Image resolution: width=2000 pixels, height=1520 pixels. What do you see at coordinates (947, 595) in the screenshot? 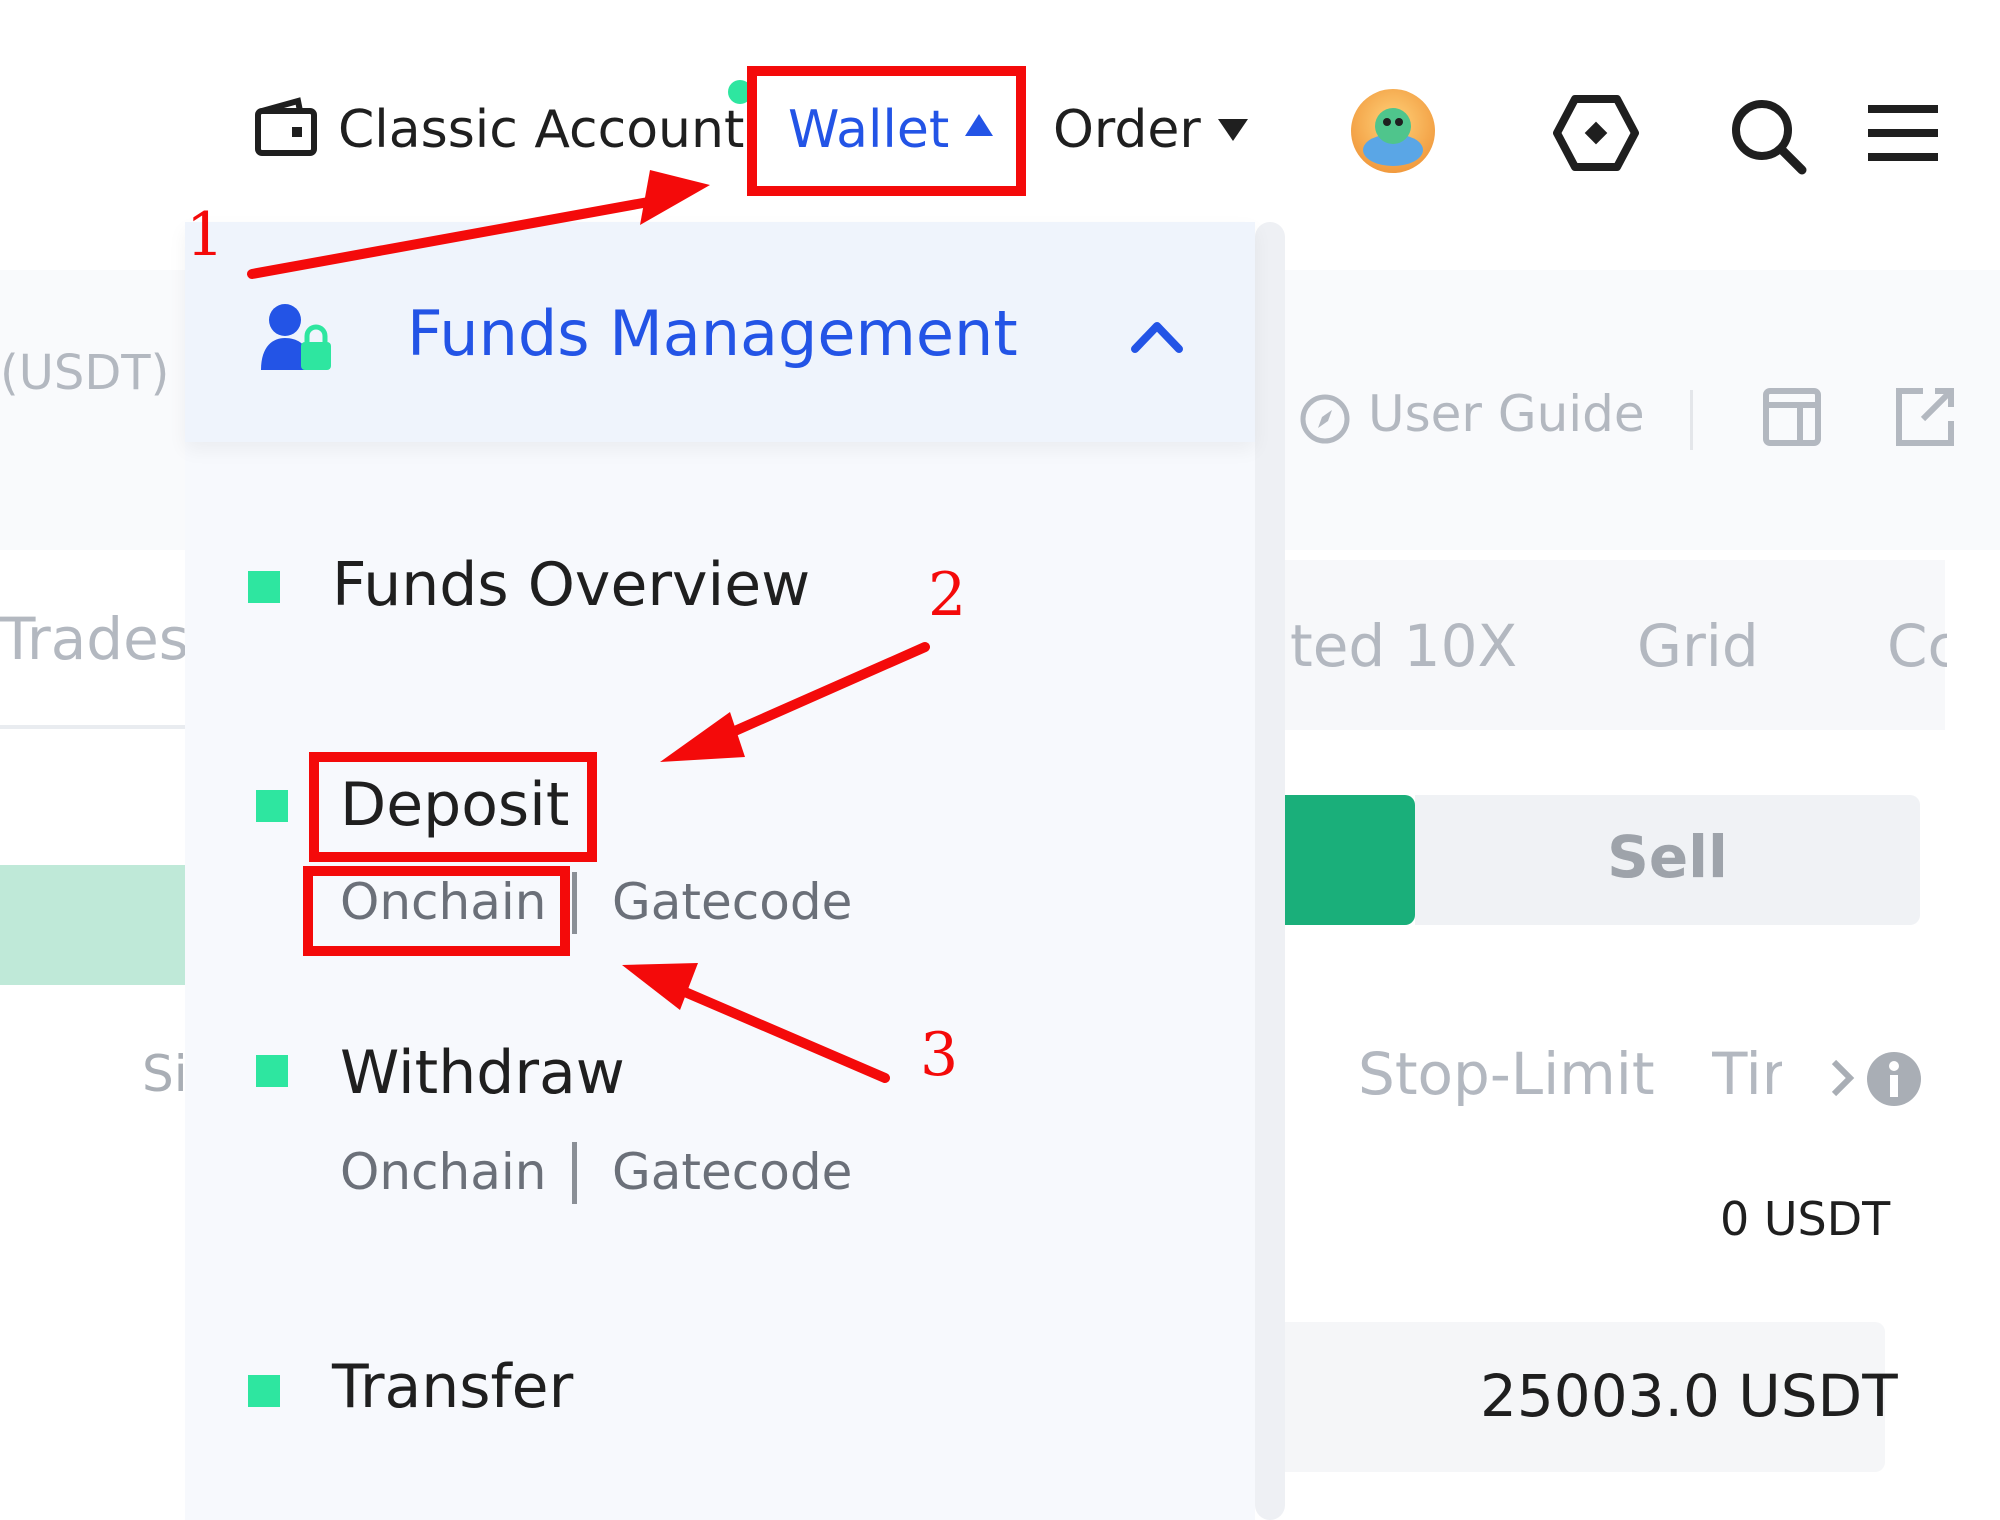
I see `annotation-number-2: 2` at bounding box center [947, 595].